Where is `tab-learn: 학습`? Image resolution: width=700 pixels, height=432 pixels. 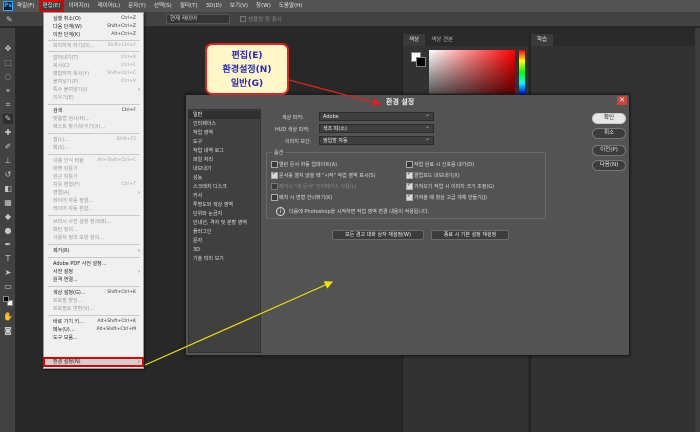 tab-learn: 학습 is located at coordinates (542, 40).